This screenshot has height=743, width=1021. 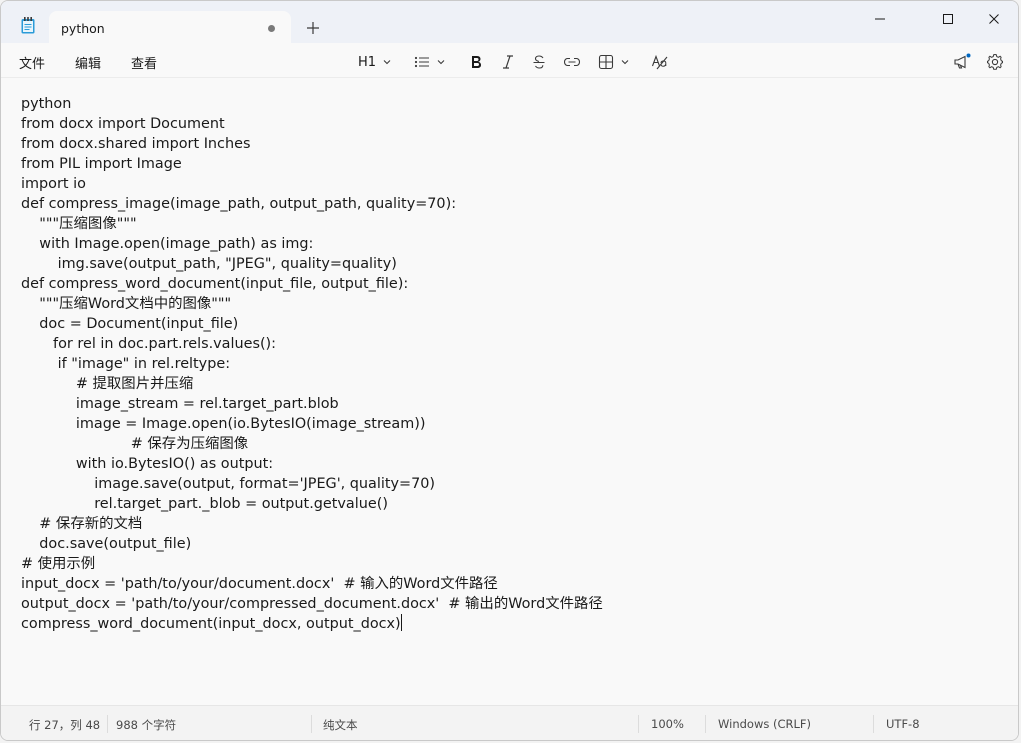 What do you see at coordinates (667, 724) in the screenshot?
I see `zoom-level: 100%` at bounding box center [667, 724].